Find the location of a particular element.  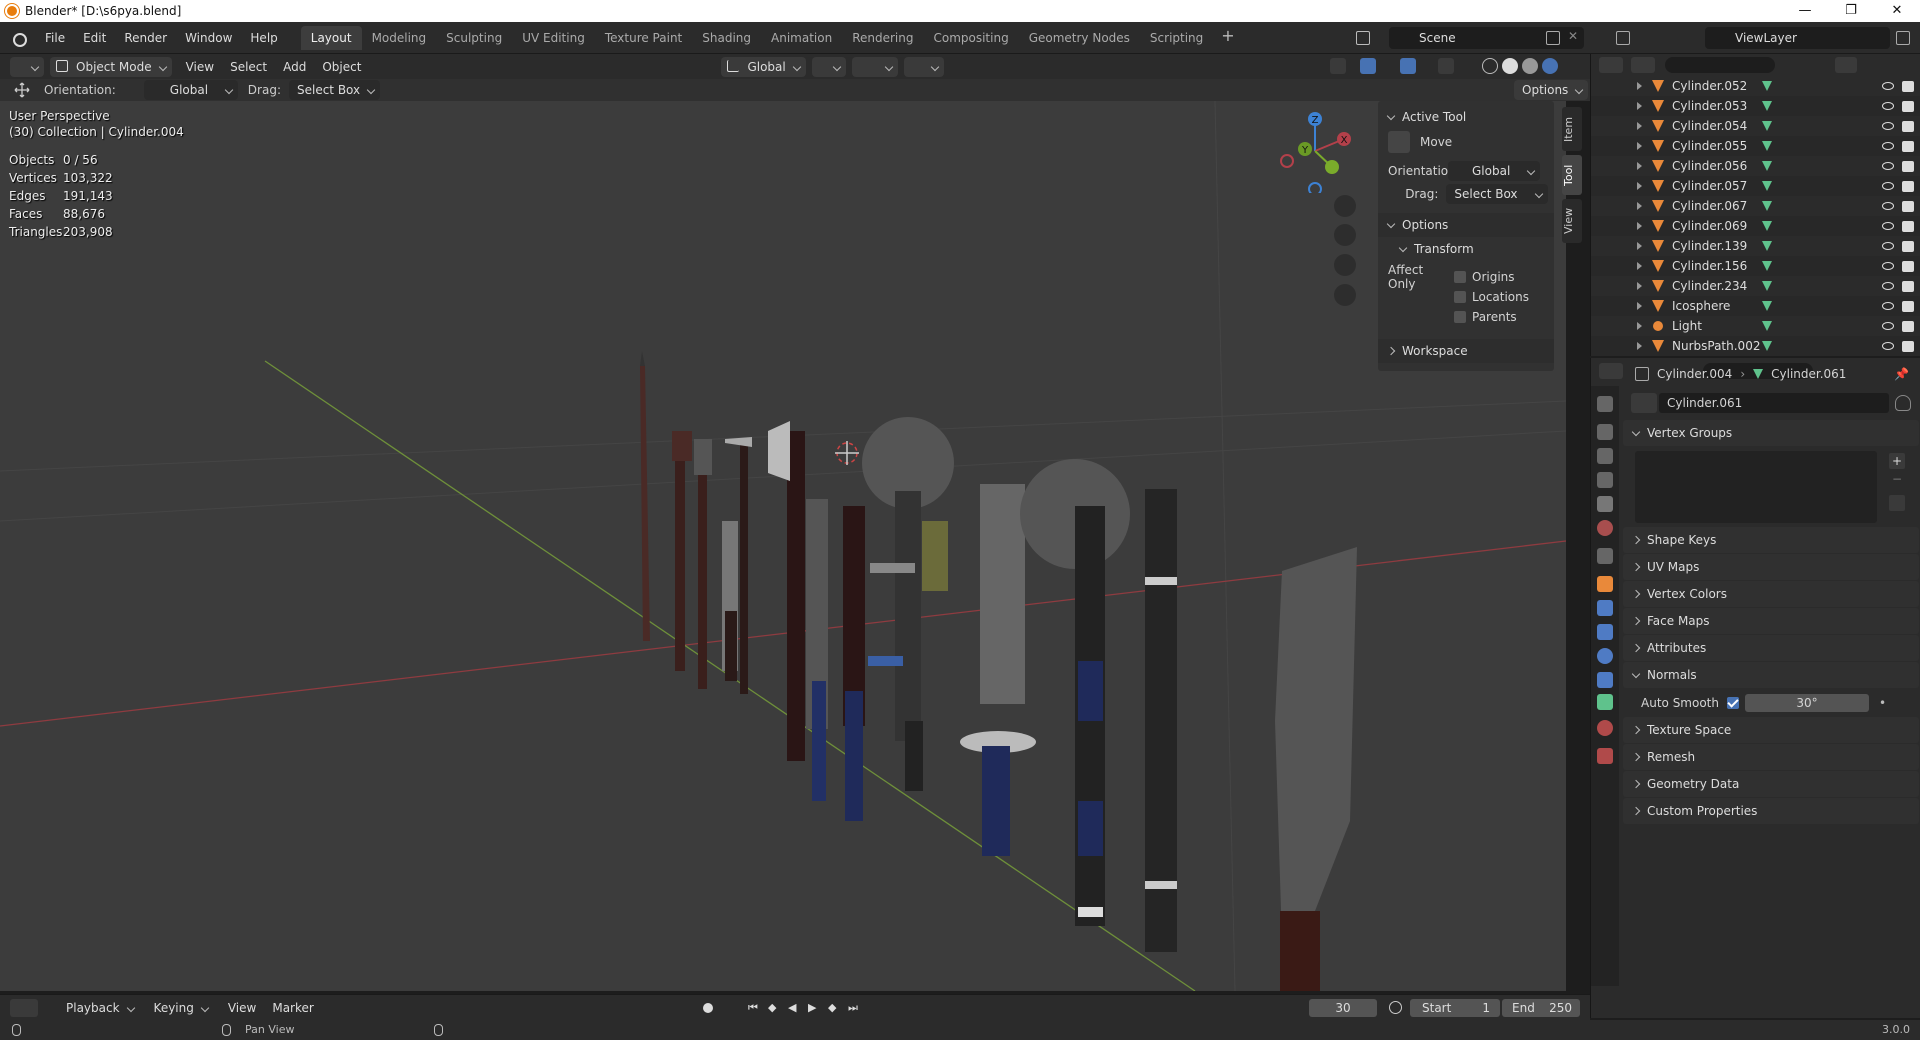

add-vertex-group-button: + is located at coordinates (1897, 461).